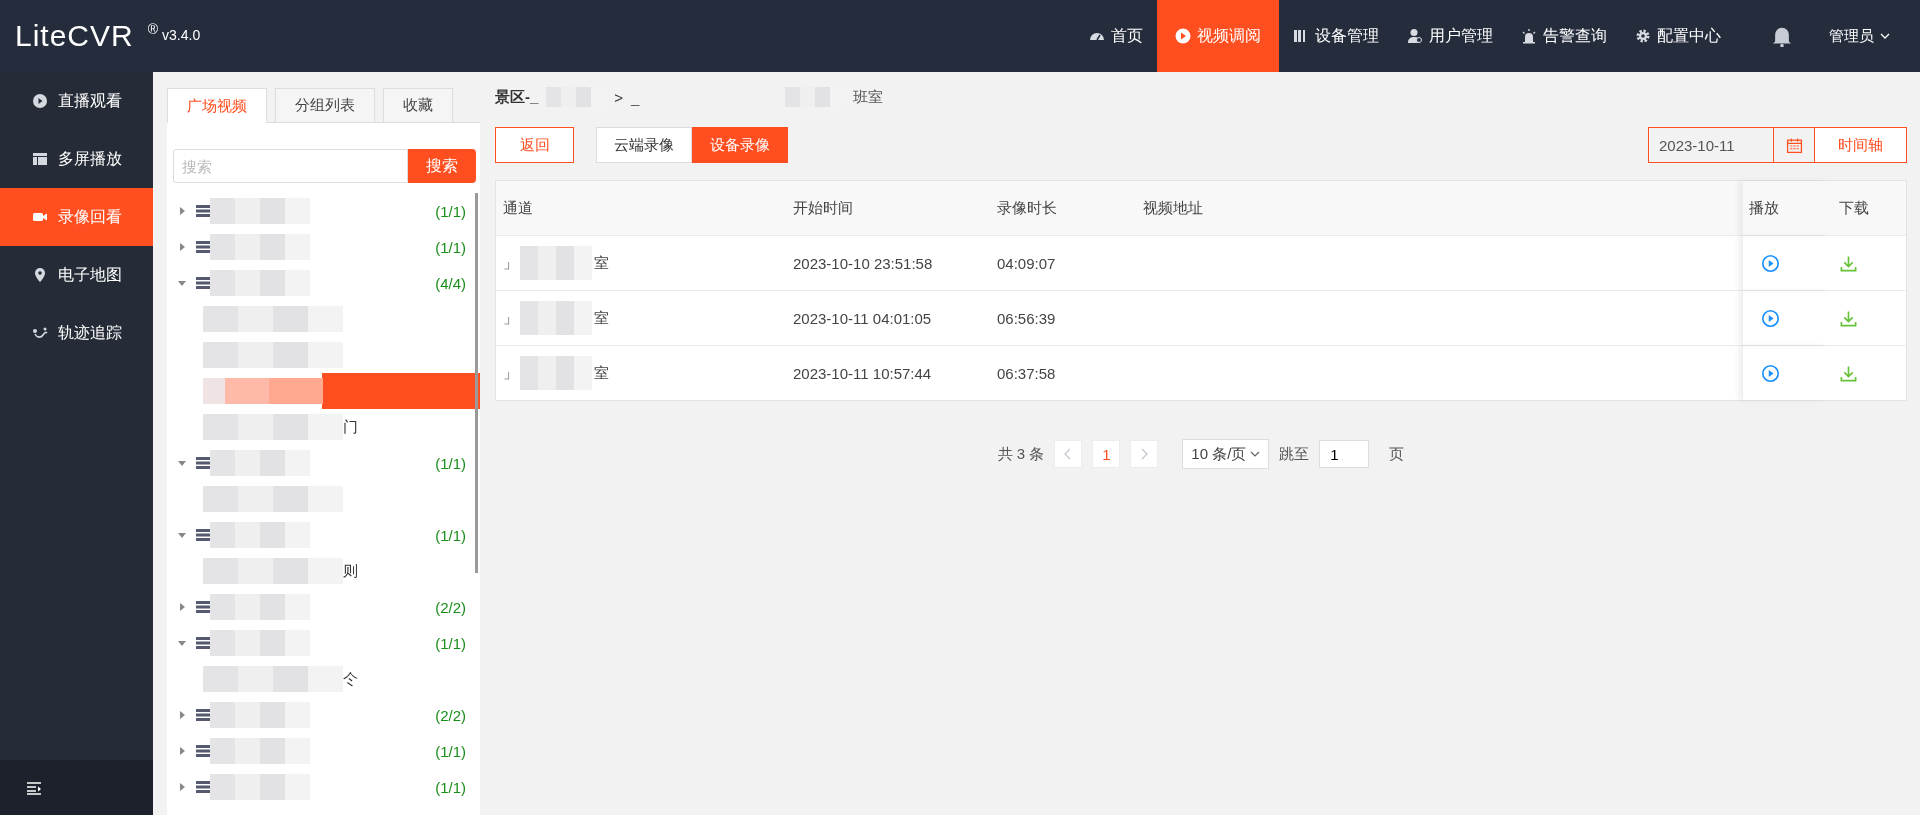 The image size is (1920, 815). I want to click on scrollbar, so click(476, 383).